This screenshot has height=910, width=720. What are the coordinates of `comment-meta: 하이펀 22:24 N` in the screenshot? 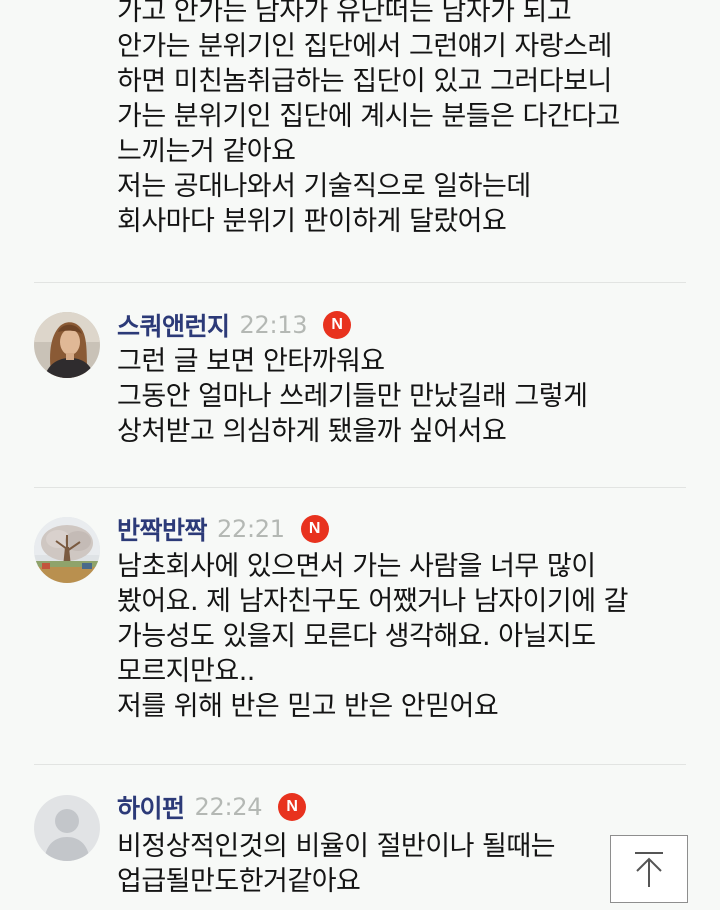 It's located at (212, 807).